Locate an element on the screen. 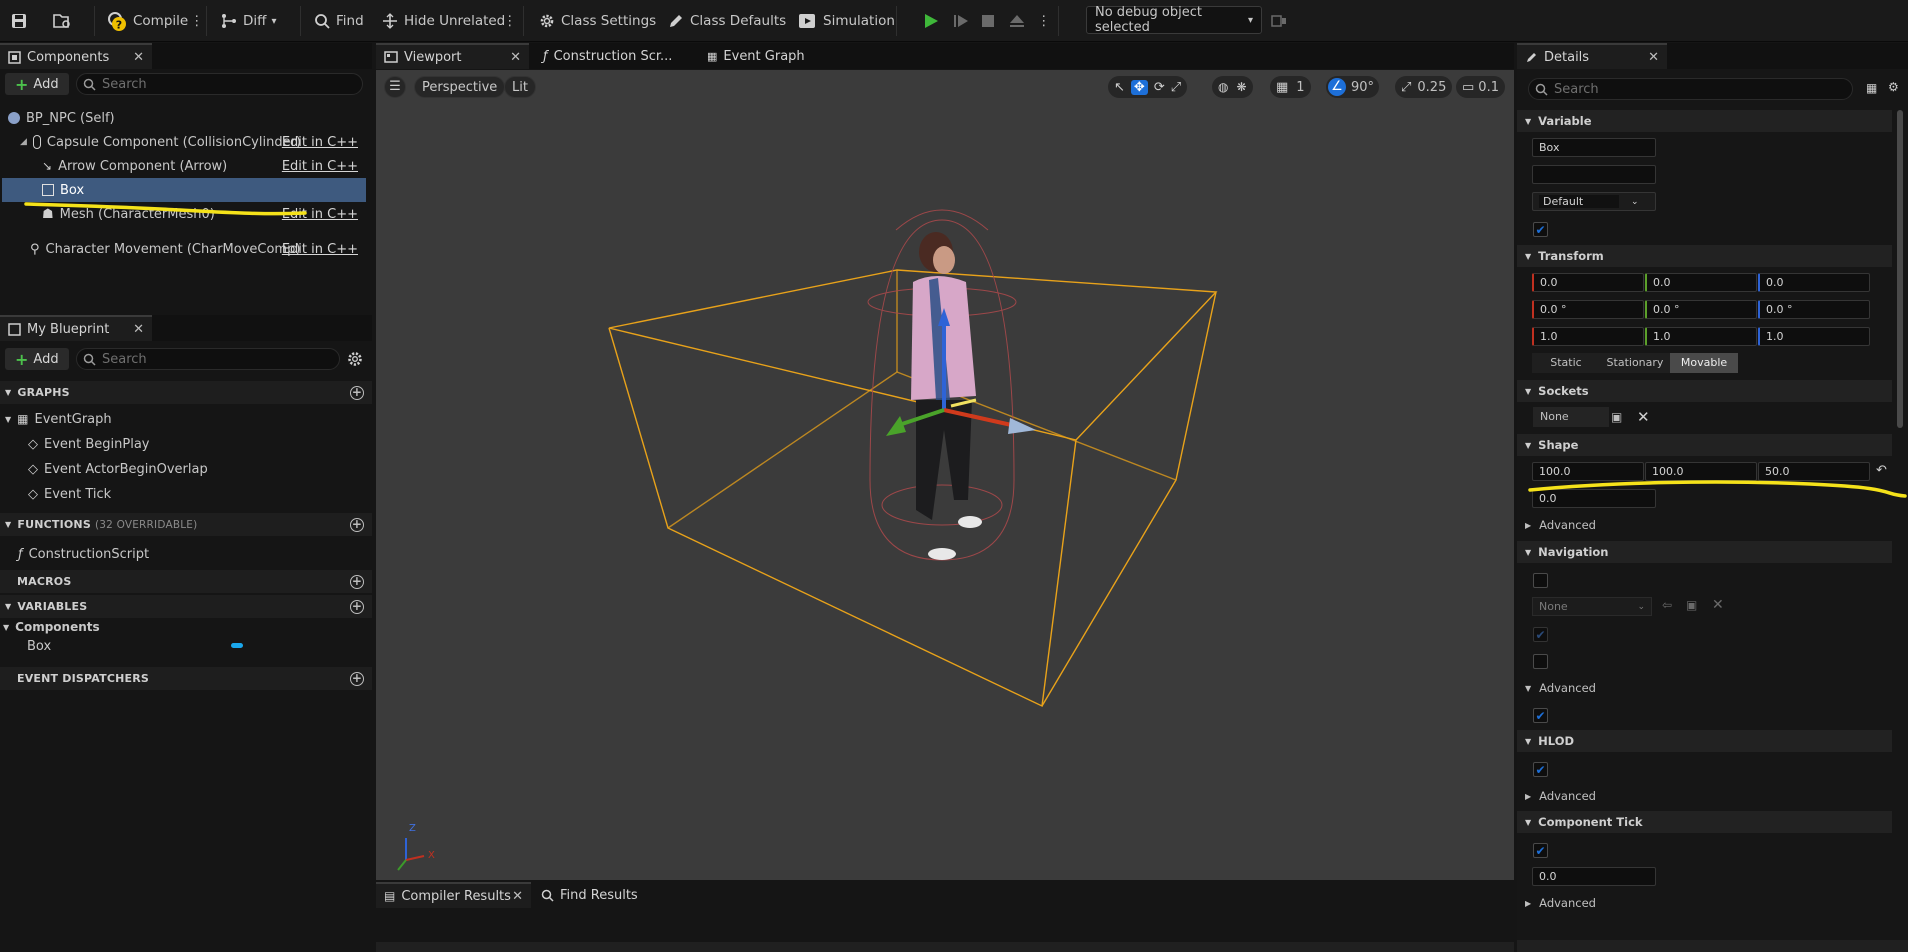  add-macro-icon: + is located at coordinates (357, 581).